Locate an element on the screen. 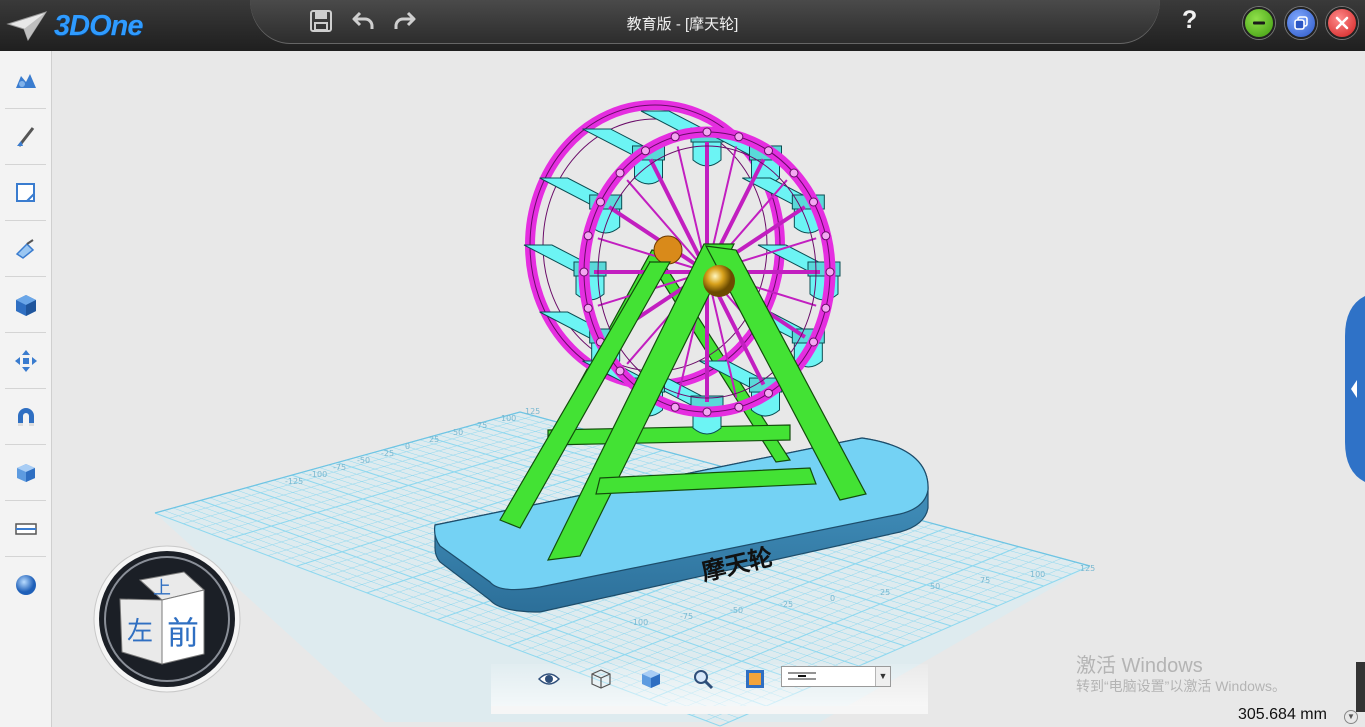  shaded-icon is located at coordinates (651, 679).